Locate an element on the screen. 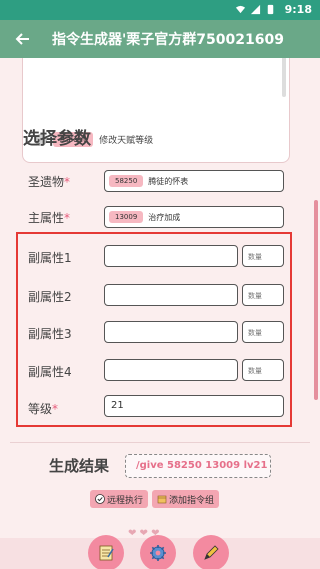 This screenshot has height=569, width=320. sub-stat-4-qty: 数量 is located at coordinates (263, 370).